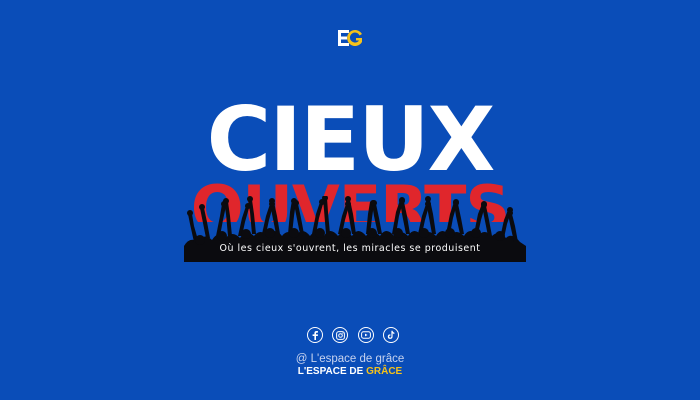 This screenshot has width=700, height=400. What do you see at coordinates (353, 336) in the screenshot?
I see `social-links` at bounding box center [353, 336].